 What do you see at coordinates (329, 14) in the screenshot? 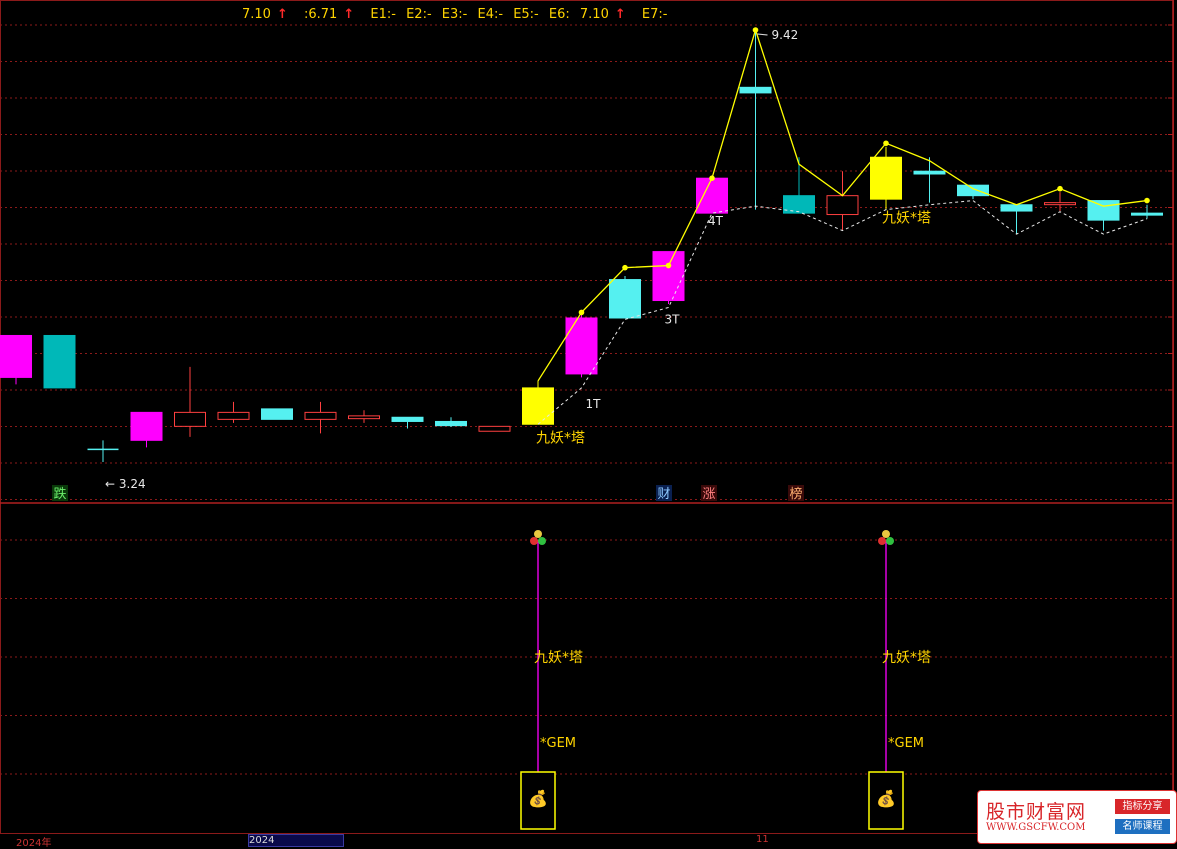
I see `header-price-b: :6.71 ↑` at bounding box center [329, 14].